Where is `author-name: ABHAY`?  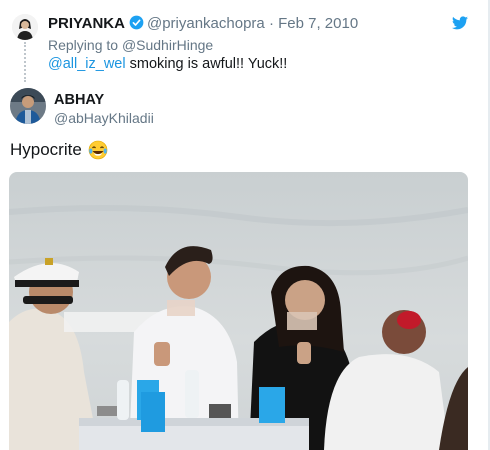 author-name: ABHAY is located at coordinates (79, 100).